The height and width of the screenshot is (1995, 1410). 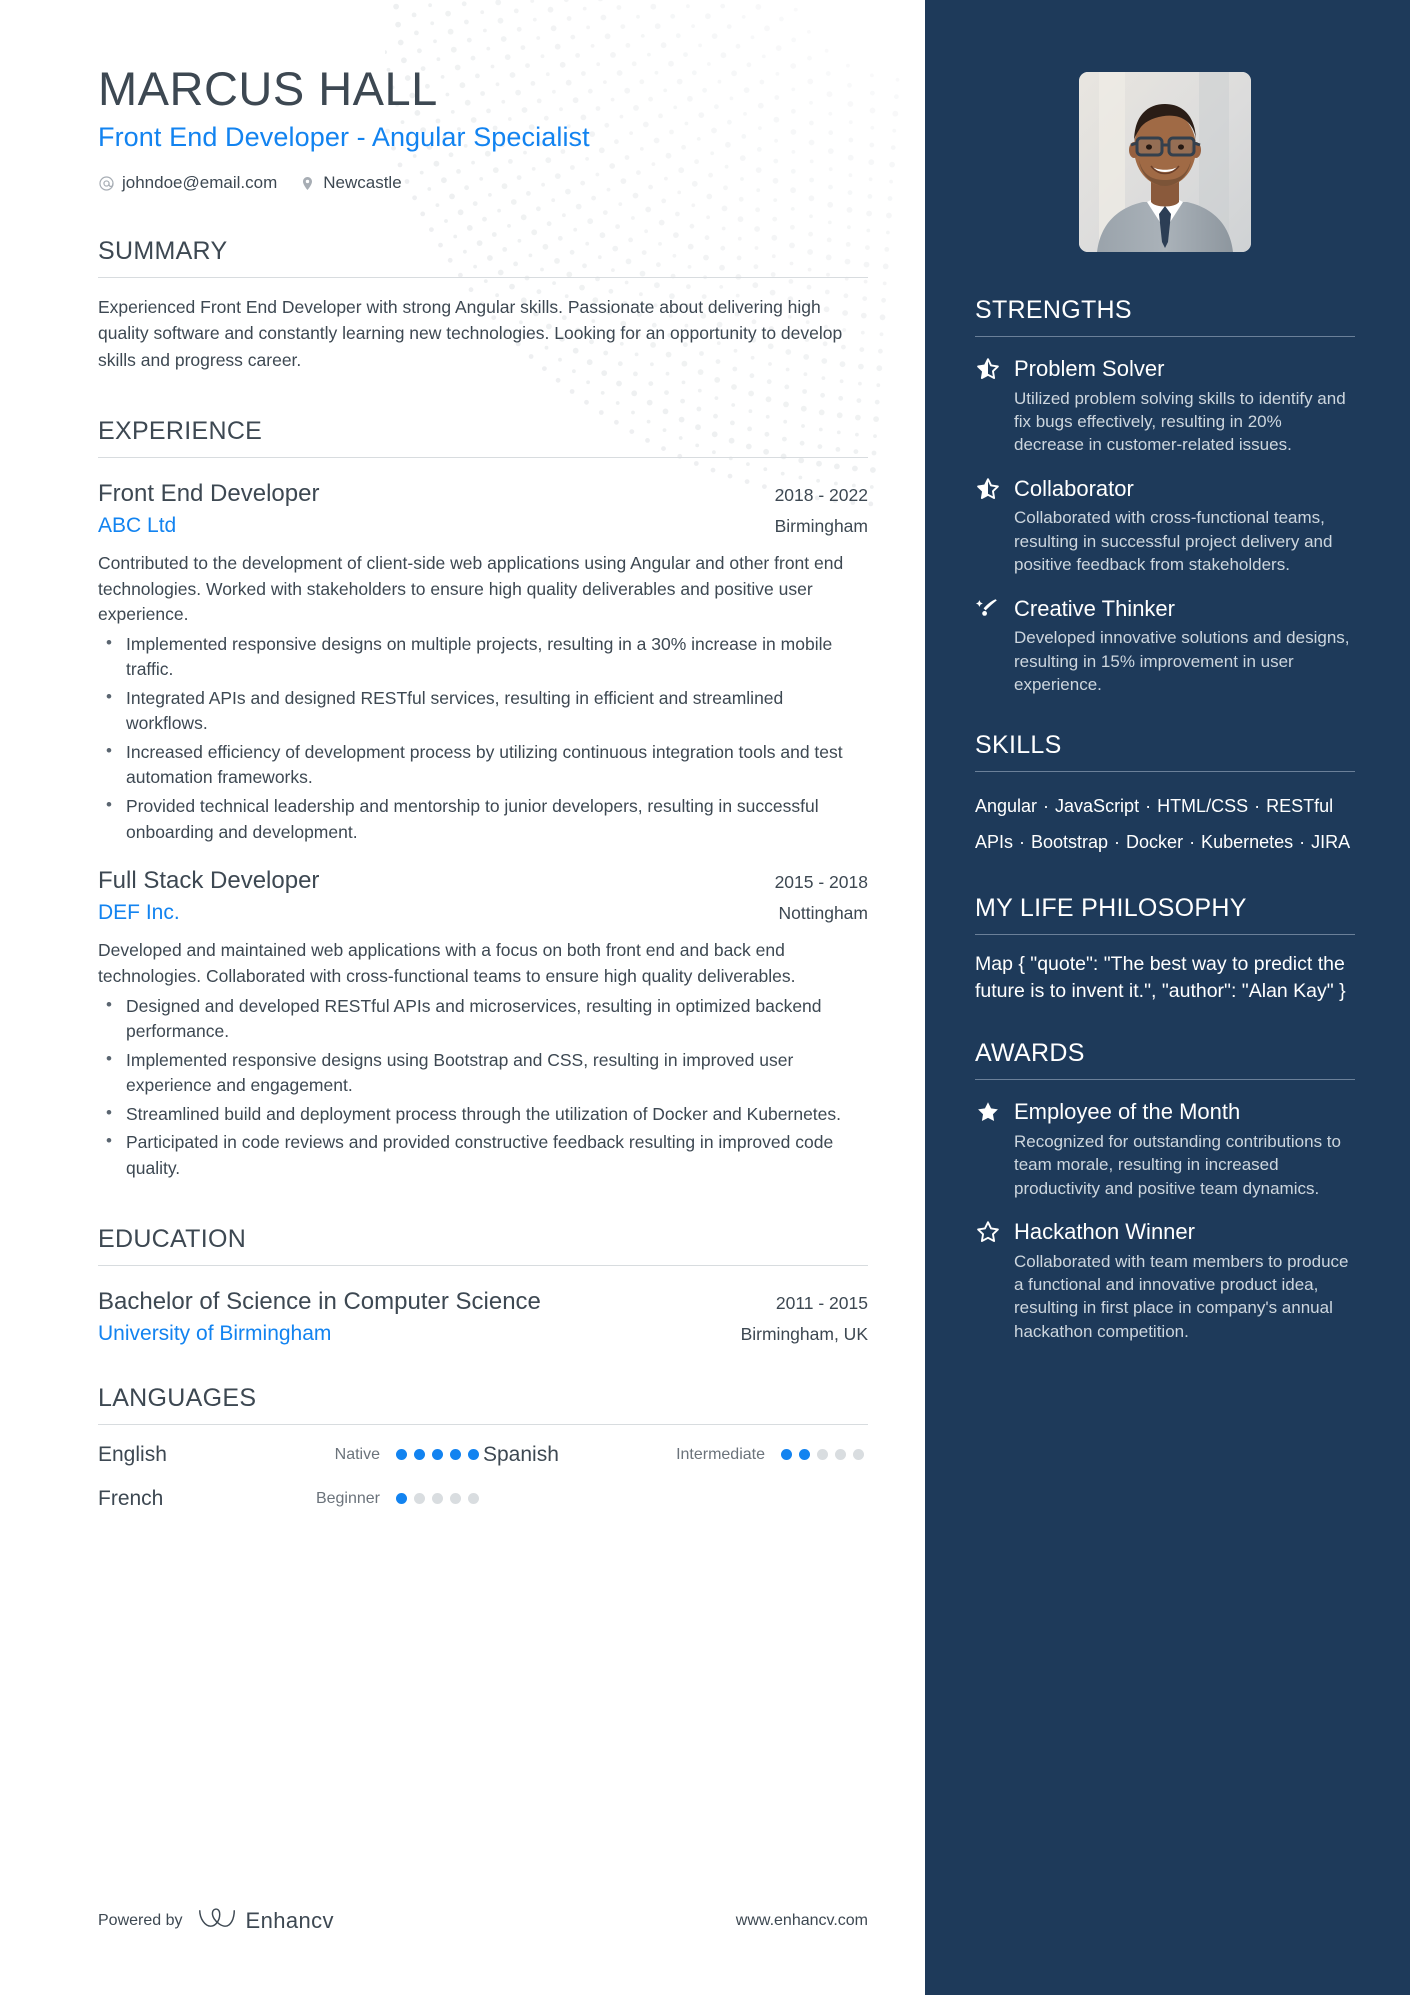 I want to click on shooting-star-icon, so click(x=988, y=608).